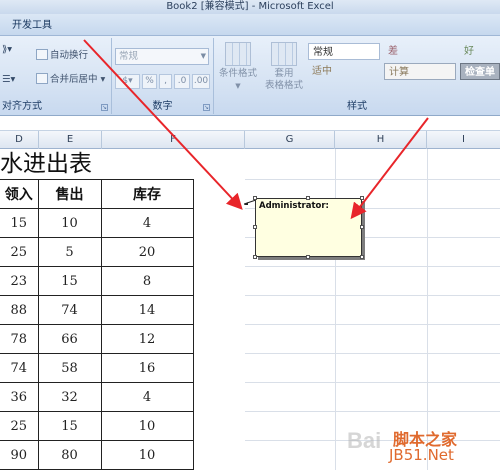  I want to click on table-cell: 88, so click(19, 310).